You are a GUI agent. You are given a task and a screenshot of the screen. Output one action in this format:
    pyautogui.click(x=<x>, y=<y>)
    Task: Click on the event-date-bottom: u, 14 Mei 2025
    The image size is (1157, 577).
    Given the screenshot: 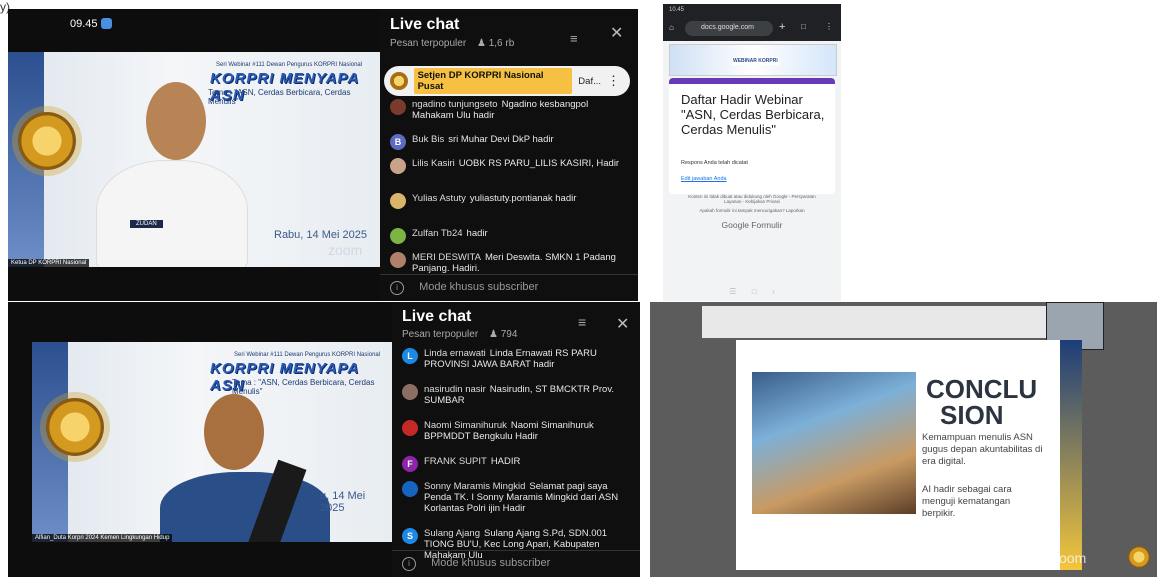 What is the action you would take?
    pyautogui.click(x=343, y=502)
    